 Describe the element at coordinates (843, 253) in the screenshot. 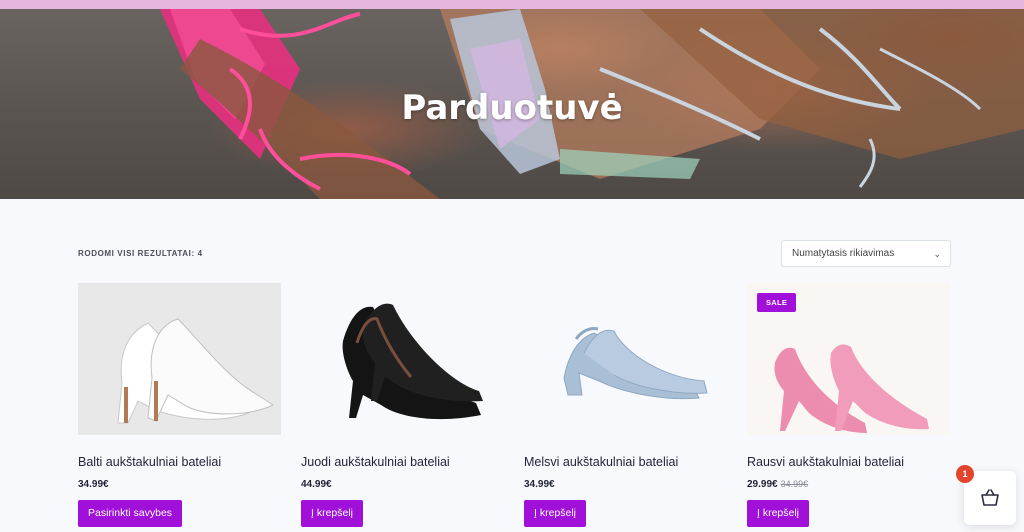

I see `sort-select-value: Numatytasis rikiavimas` at that location.